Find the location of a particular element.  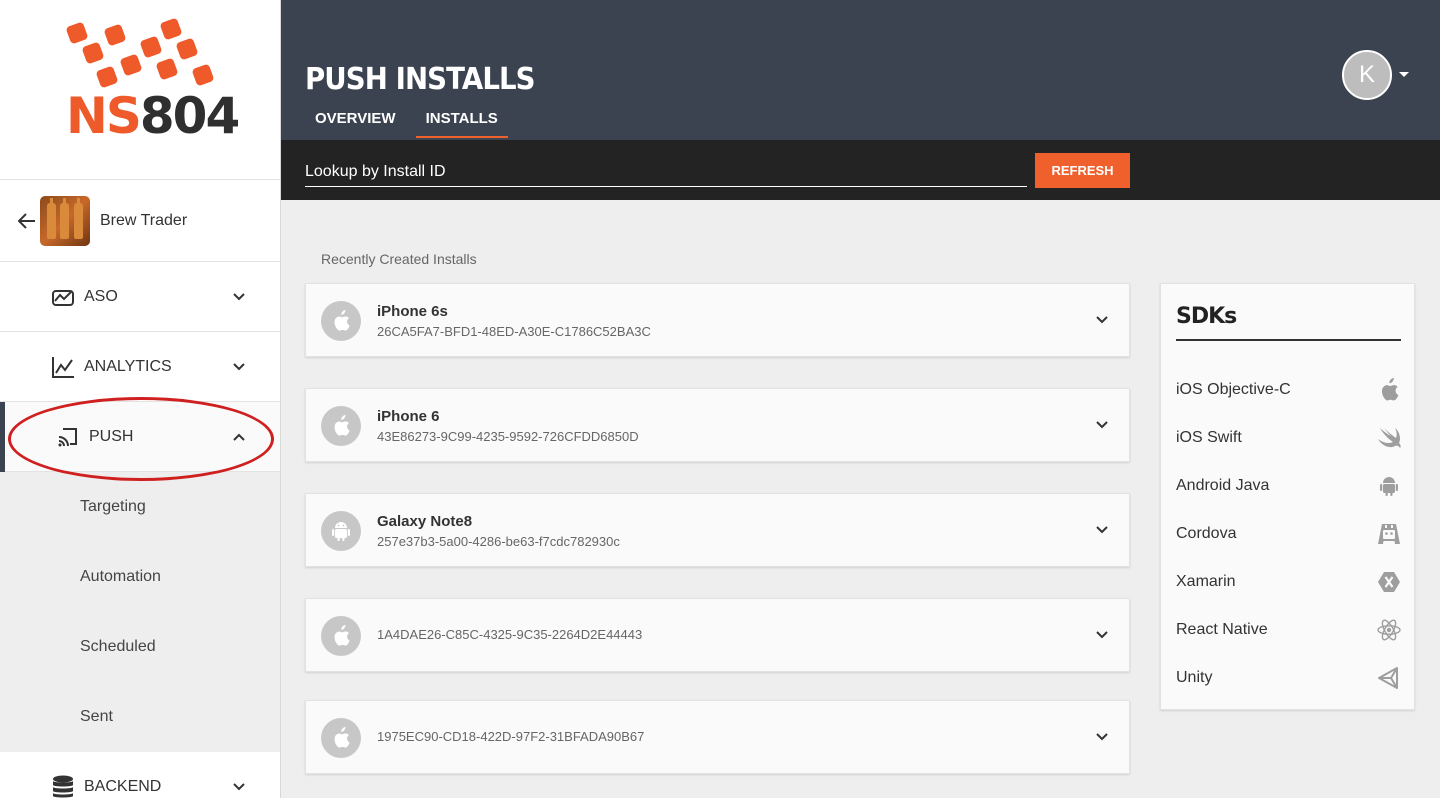

subnav-item-scheduled: Scheduled is located at coordinates (140, 647).